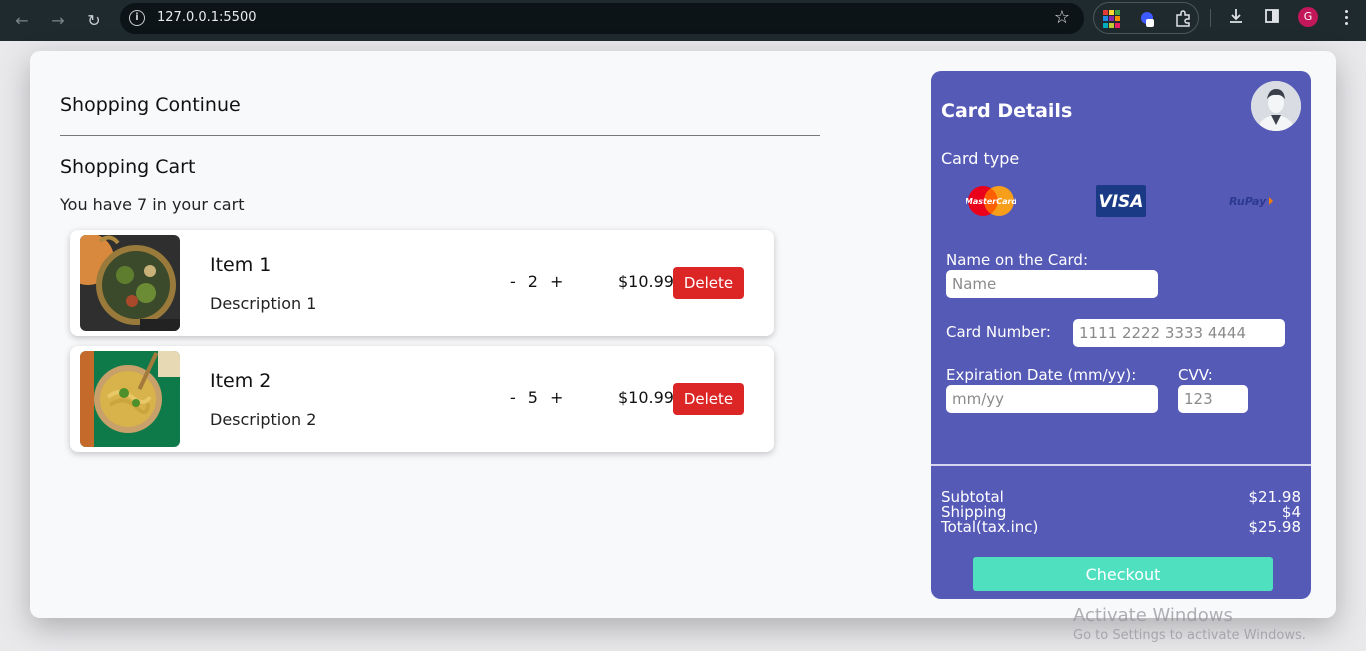 The image size is (1366, 651). Describe the element at coordinates (1248, 201) in the screenshot. I see `rupay-logo-text: RuPay` at that location.